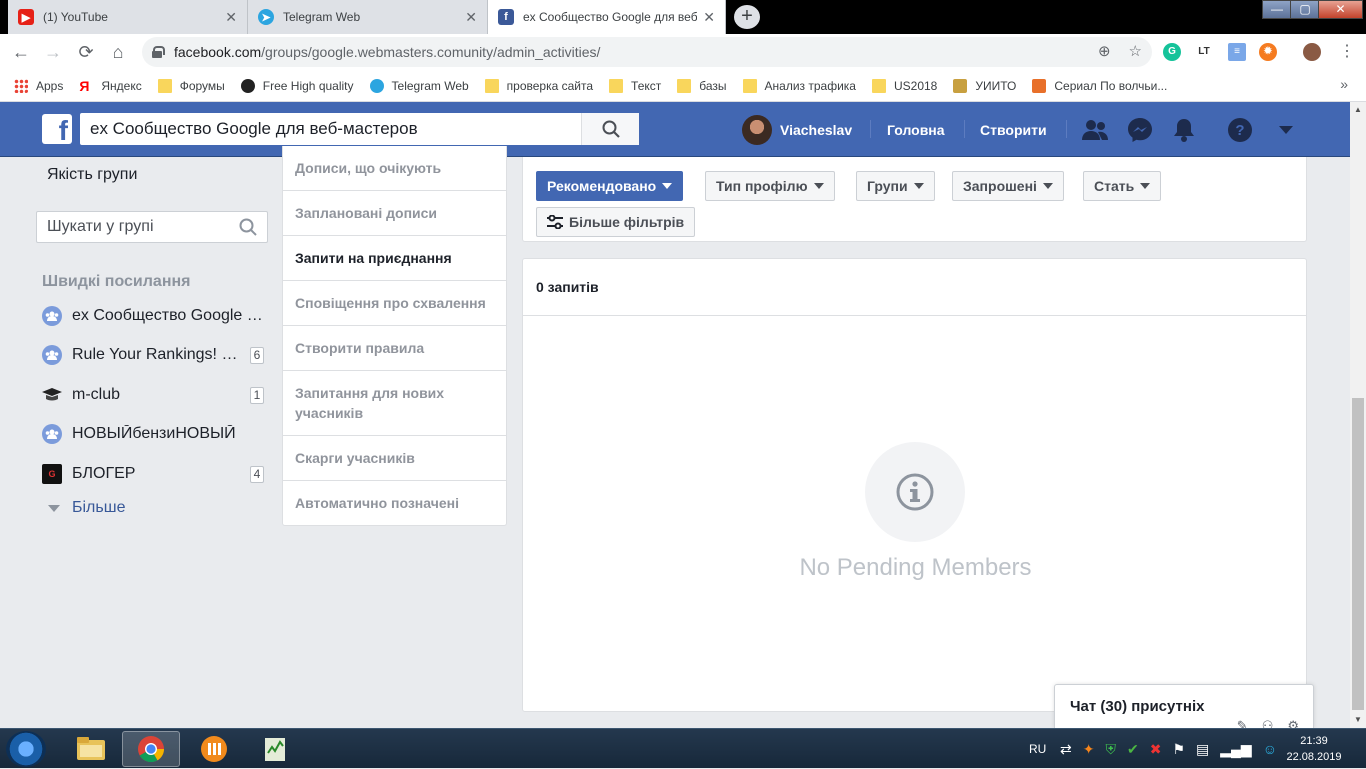 This screenshot has width=1366, height=769. What do you see at coordinates (675, 129) in the screenshot?
I see `facebook-top-bar: f Viacheslav Головна Створити ?` at bounding box center [675, 129].